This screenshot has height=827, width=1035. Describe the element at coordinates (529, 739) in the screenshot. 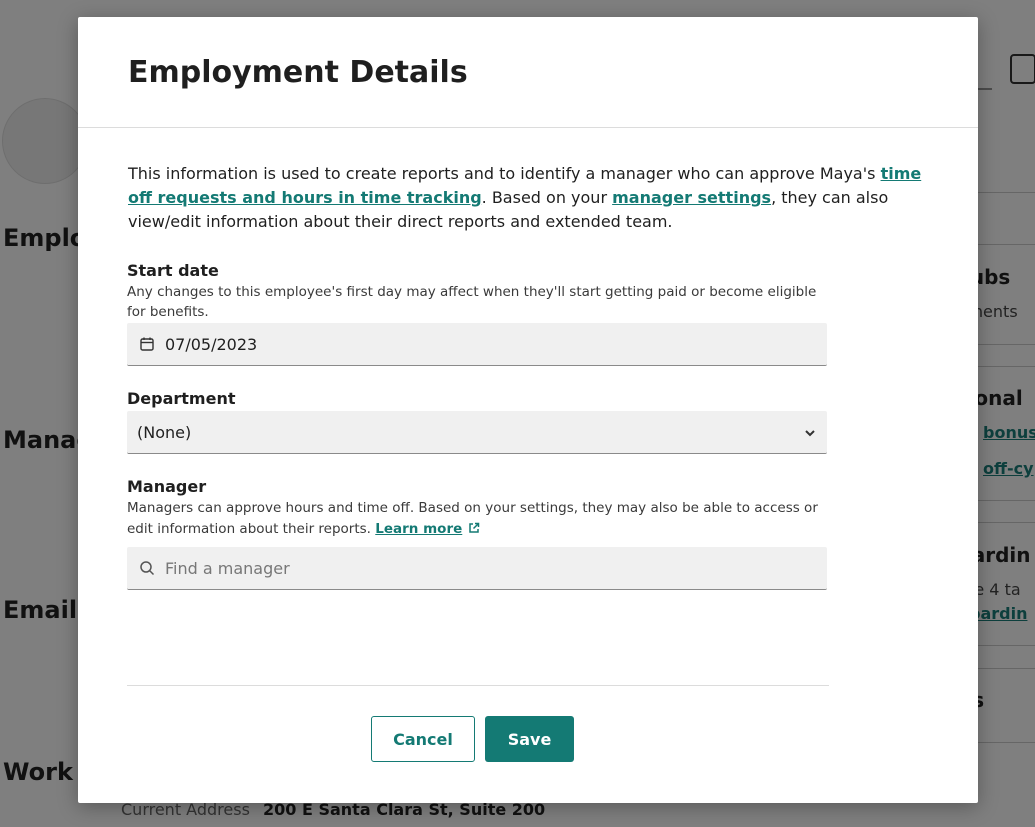

I see `save-button: Save` at that location.